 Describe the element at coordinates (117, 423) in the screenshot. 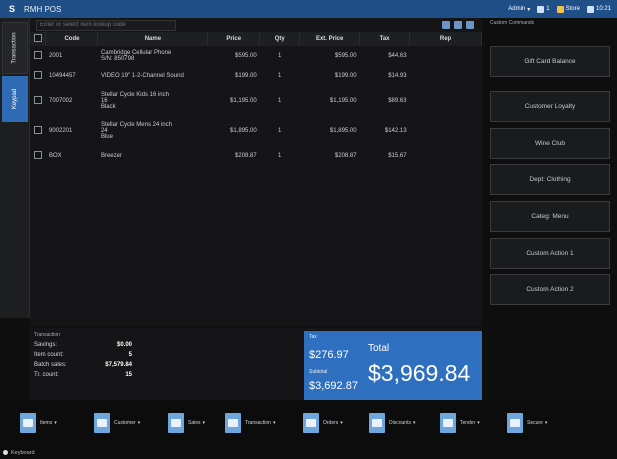

I see `customer-menu-button: Customer ▾` at that location.